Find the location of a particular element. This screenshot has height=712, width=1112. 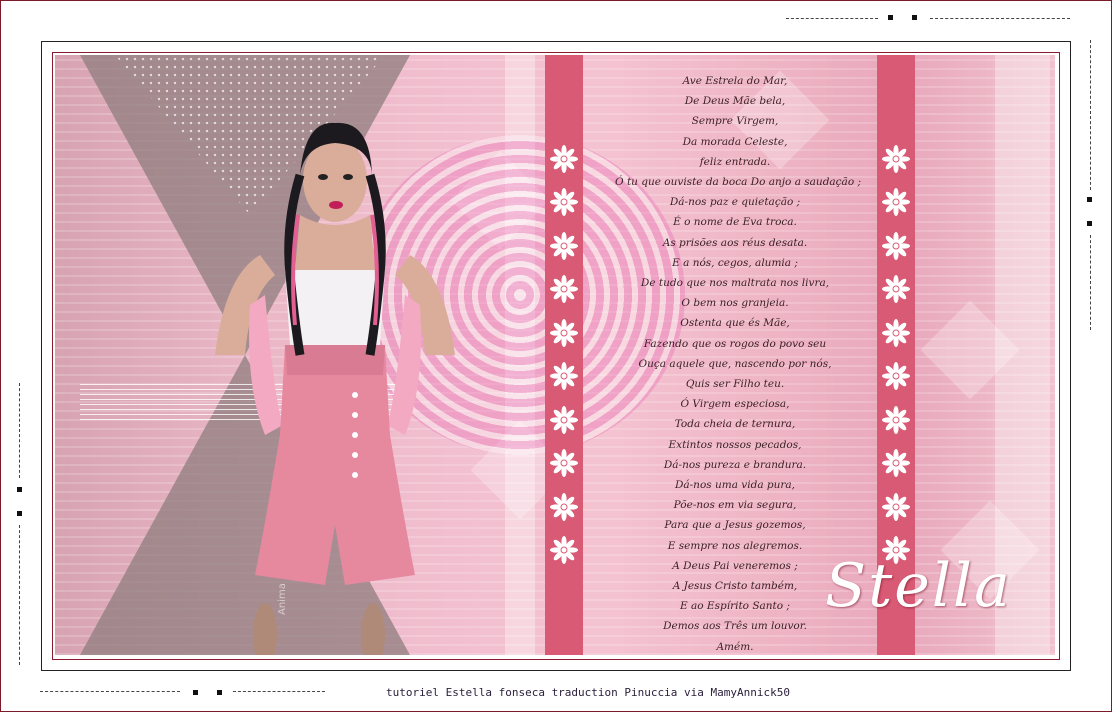

poem-line: De Deus Mãe bela, is located at coordinates (735, 101).